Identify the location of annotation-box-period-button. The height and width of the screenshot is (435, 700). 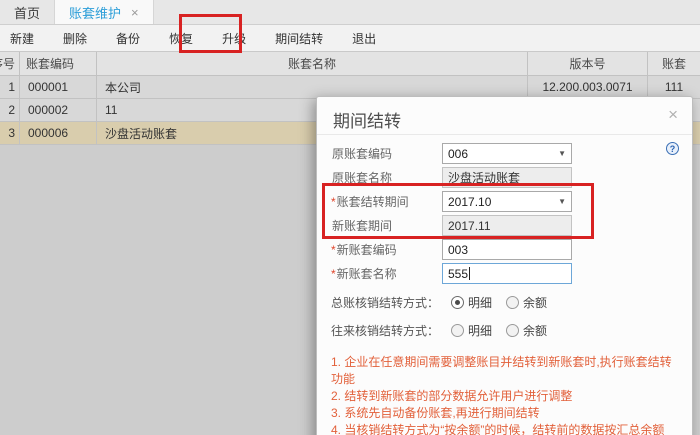
(210, 33).